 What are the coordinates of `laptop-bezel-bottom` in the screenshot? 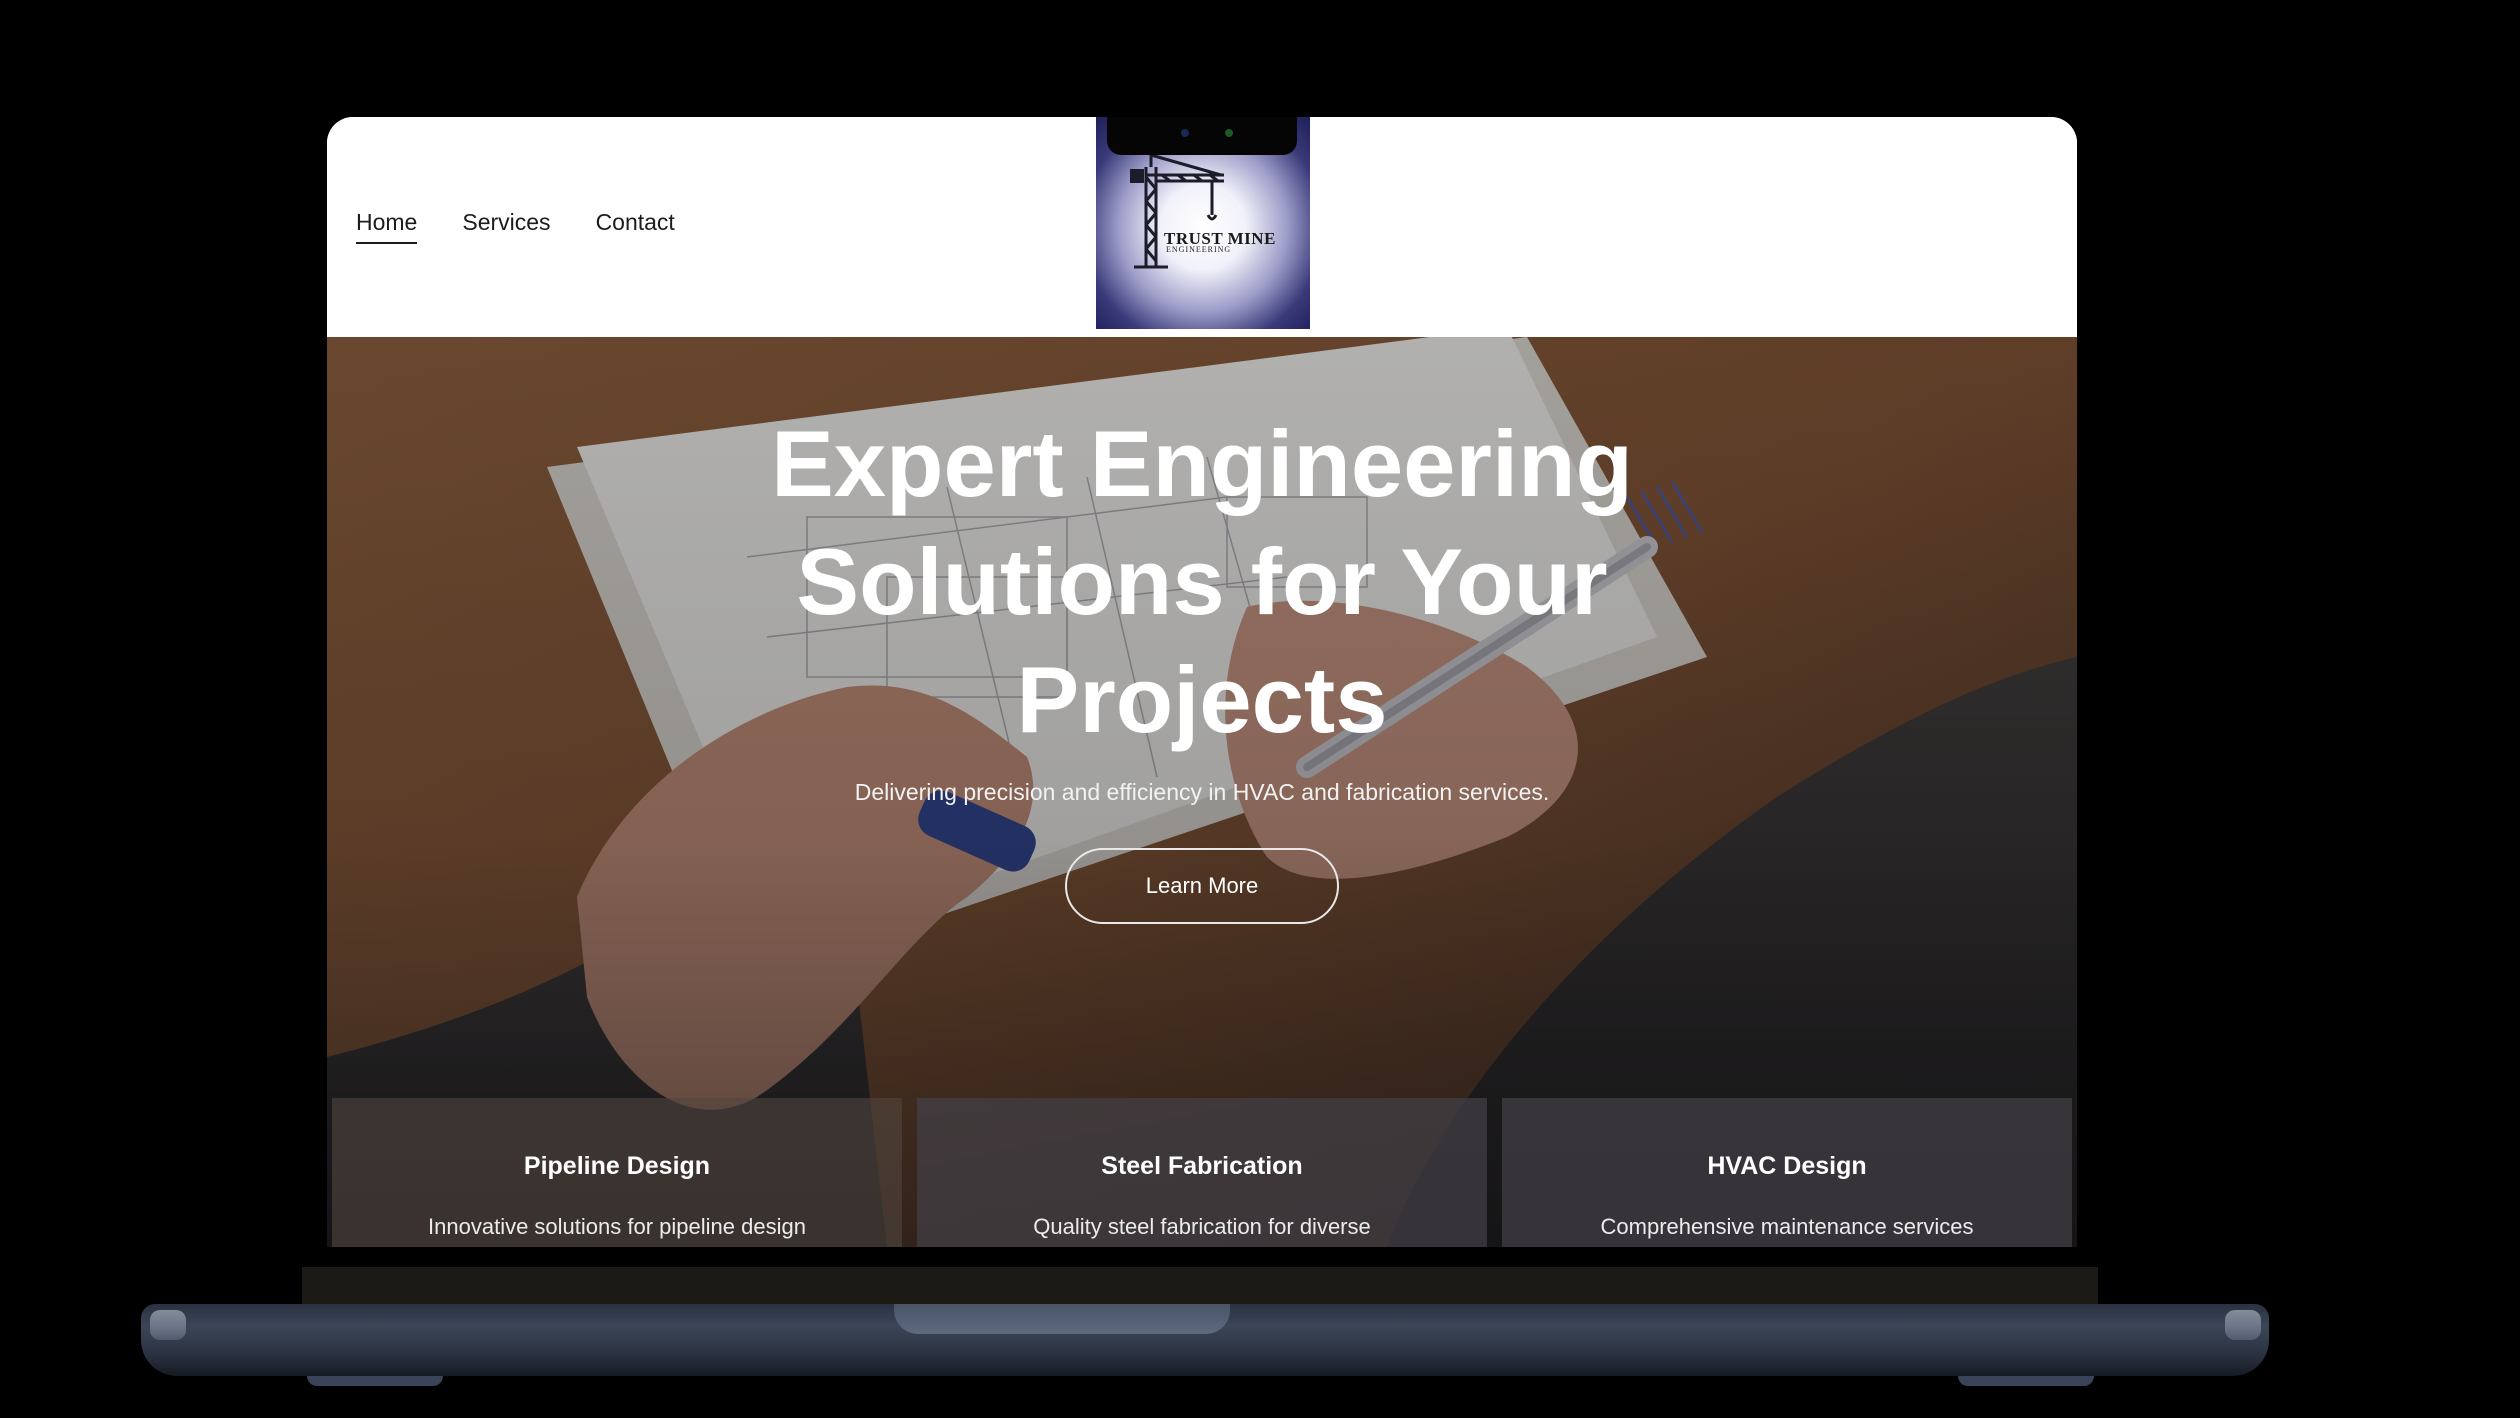 It's located at (1200, 1287).